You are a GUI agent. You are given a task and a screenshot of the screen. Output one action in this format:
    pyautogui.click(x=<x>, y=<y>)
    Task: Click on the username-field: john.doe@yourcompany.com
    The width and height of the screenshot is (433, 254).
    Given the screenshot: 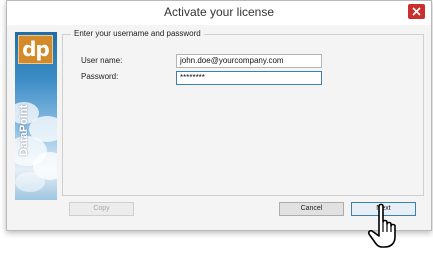 What is the action you would take?
    pyautogui.click(x=249, y=61)
    